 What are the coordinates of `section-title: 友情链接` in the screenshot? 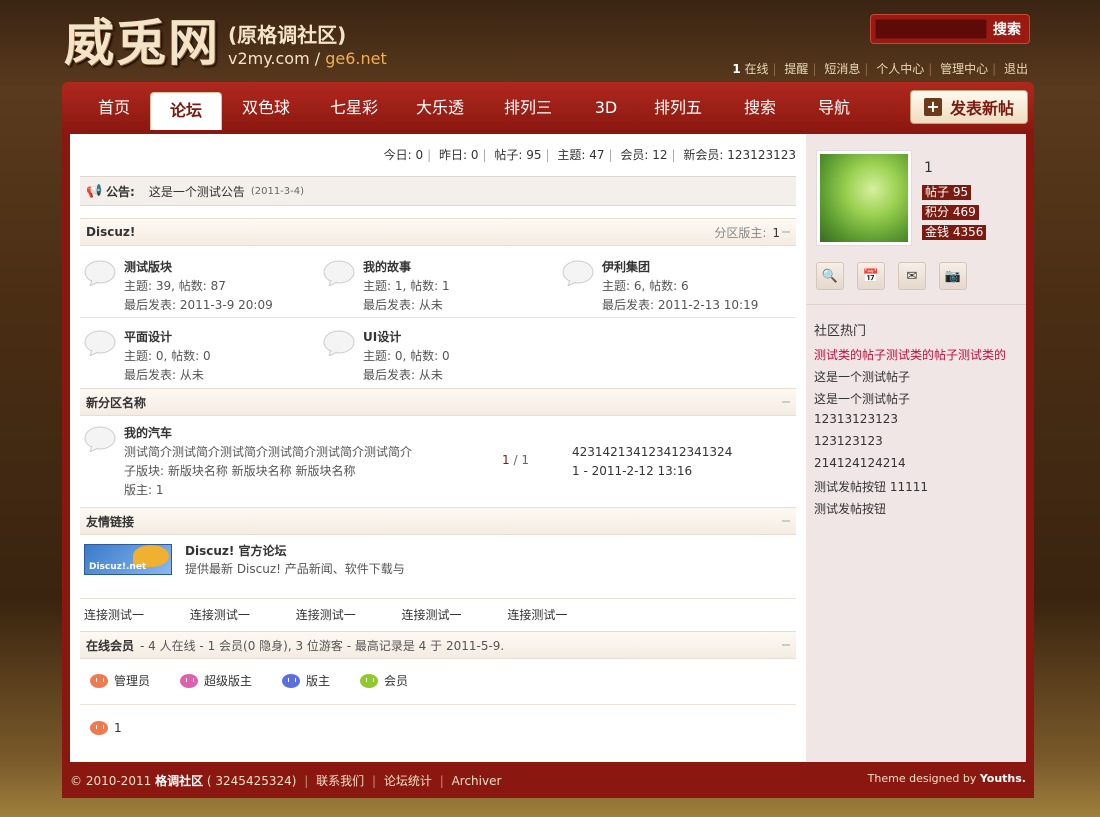 It's located at (110, 521).